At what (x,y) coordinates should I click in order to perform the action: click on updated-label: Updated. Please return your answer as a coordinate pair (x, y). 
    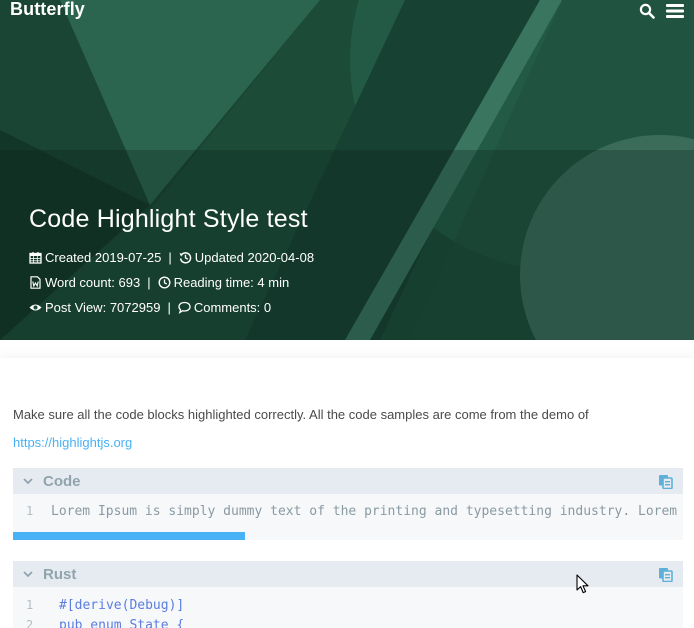
    Looking at the image, I should click on (219, 257).